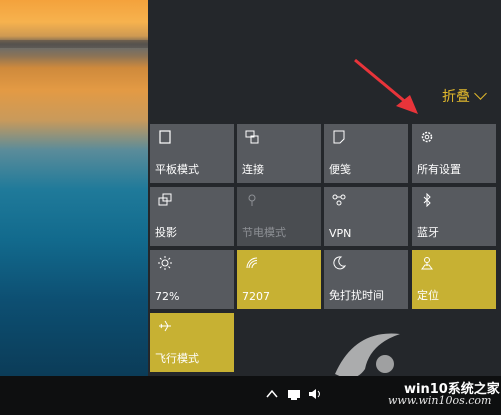 The image size is (501, 415). Describe the element at coordinates (339, 200) in the screenshot. I see `vpn-icon` at that location.